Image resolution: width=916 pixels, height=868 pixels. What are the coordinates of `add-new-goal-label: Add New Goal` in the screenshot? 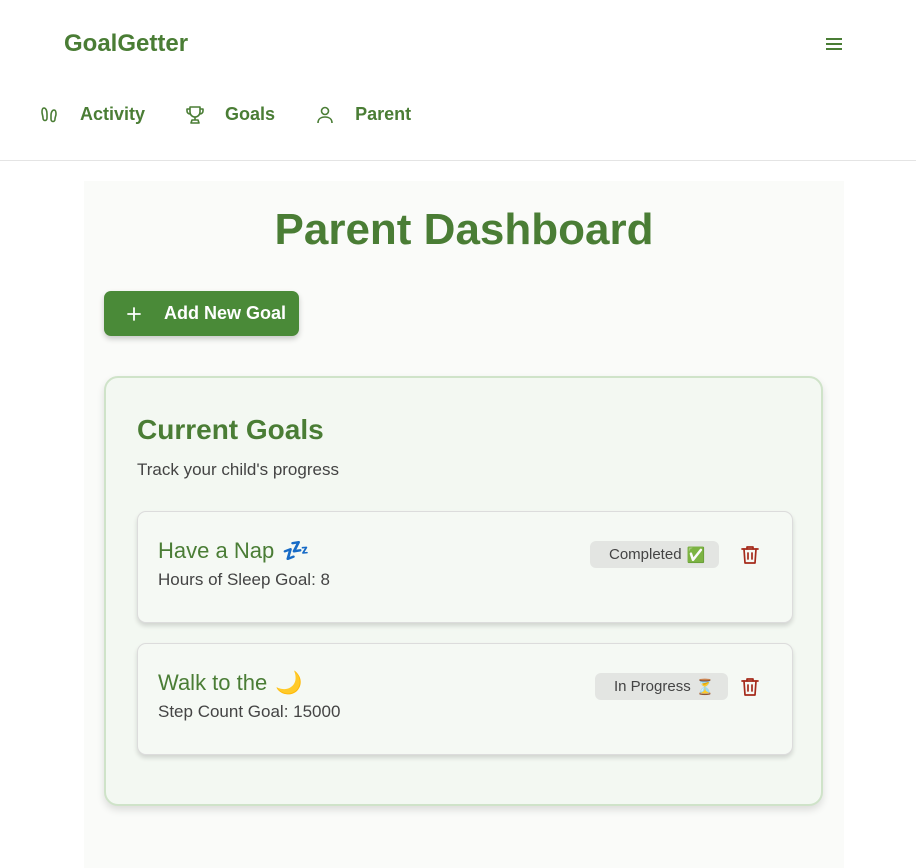 It's located at (225, 313).